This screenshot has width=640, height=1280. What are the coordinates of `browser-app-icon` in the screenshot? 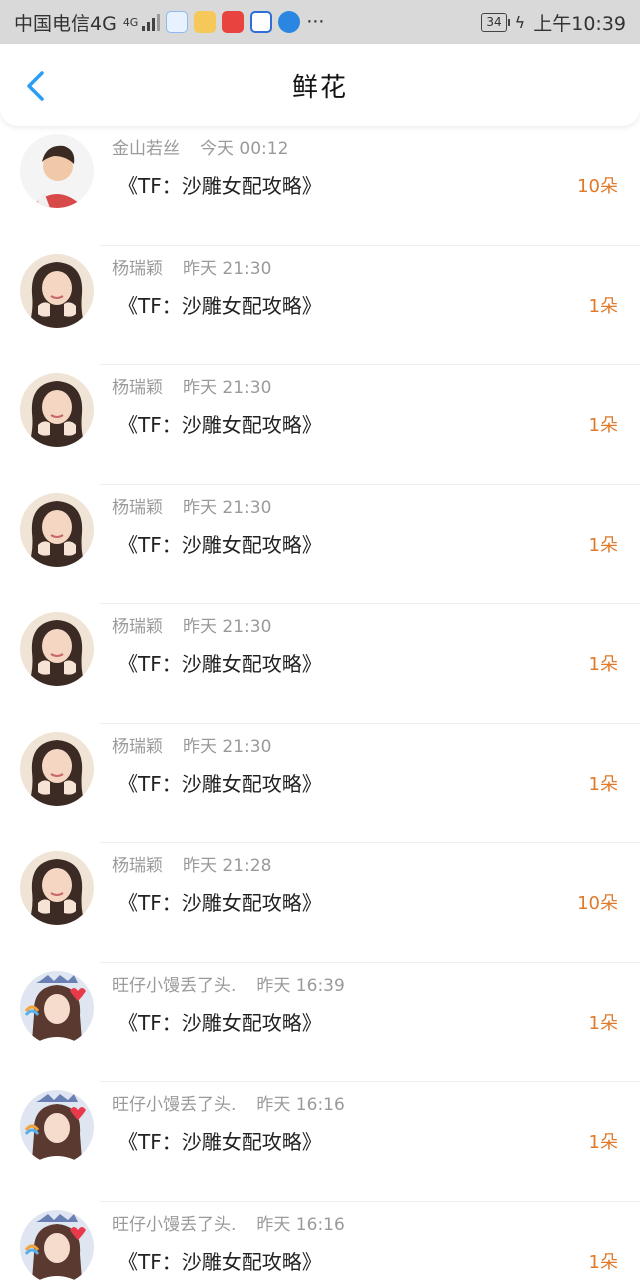 It's located at (177, 22).